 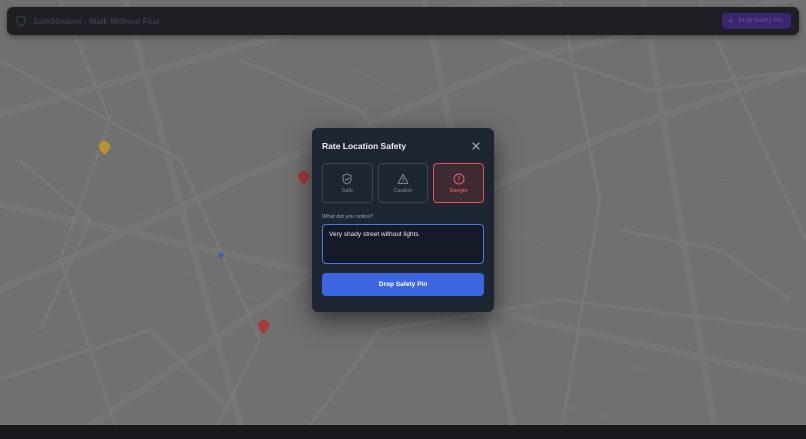 I want to click on plus-icon, so click(x=731, y=21).